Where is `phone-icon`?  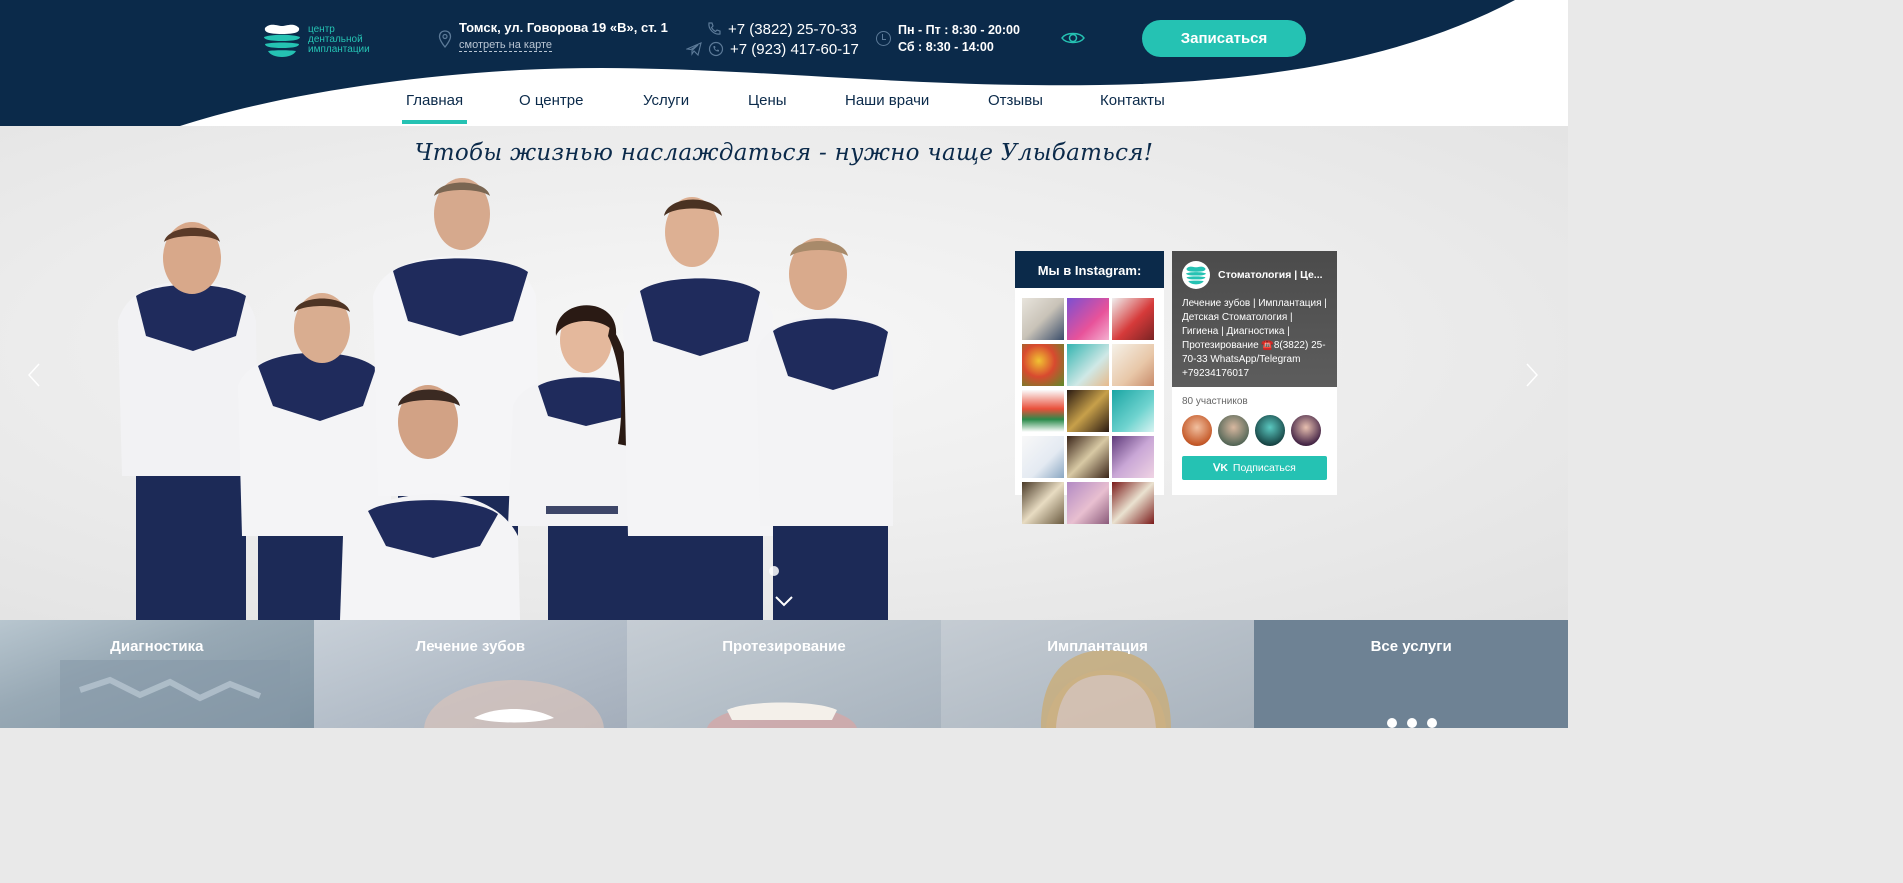 phone-icon is located at coordinates (714, 28).